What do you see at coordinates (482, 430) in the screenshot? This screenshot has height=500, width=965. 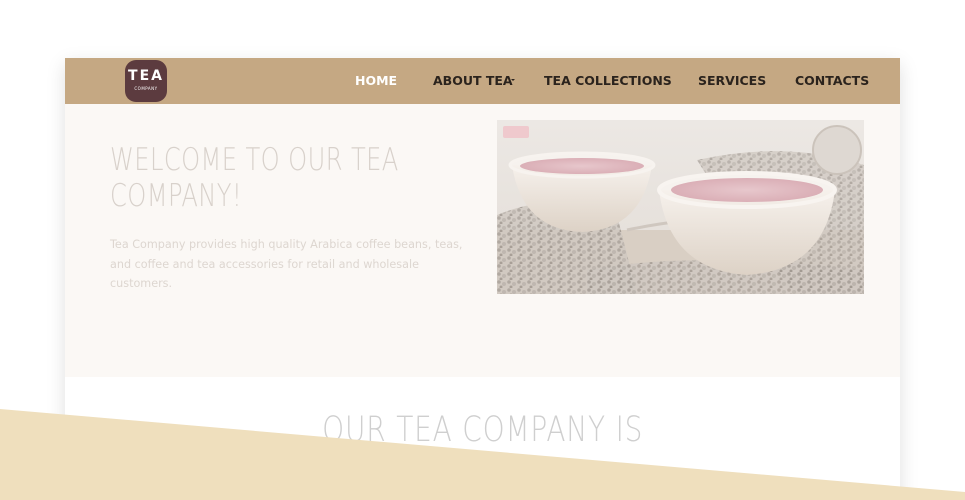 I see `section-title: OUR TEA COMPANY IS` at bounding box center [482, 430].